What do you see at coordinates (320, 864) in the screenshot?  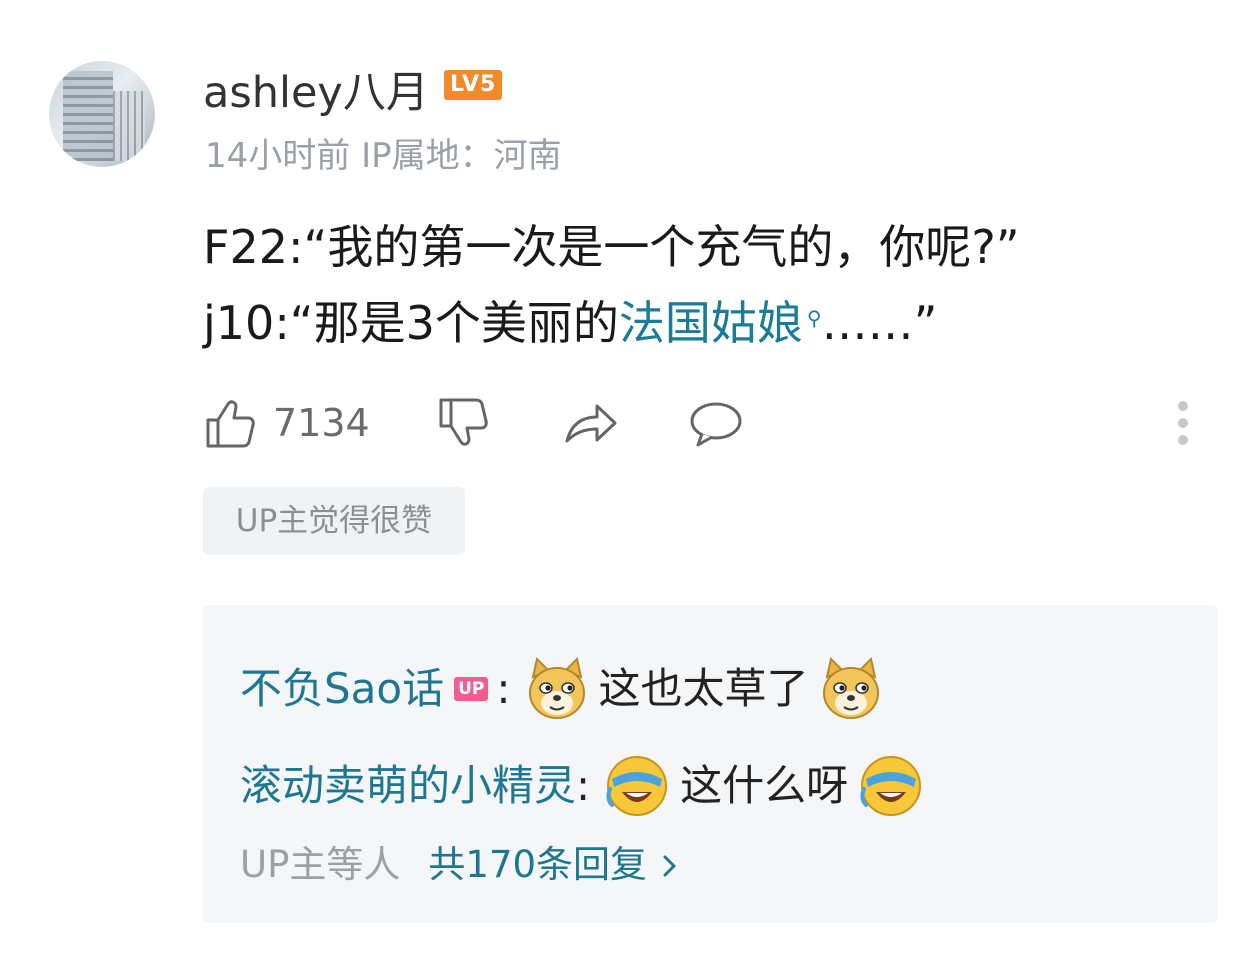 I see `more-replies-who: UP主等人` at bounding box center [320, 864].